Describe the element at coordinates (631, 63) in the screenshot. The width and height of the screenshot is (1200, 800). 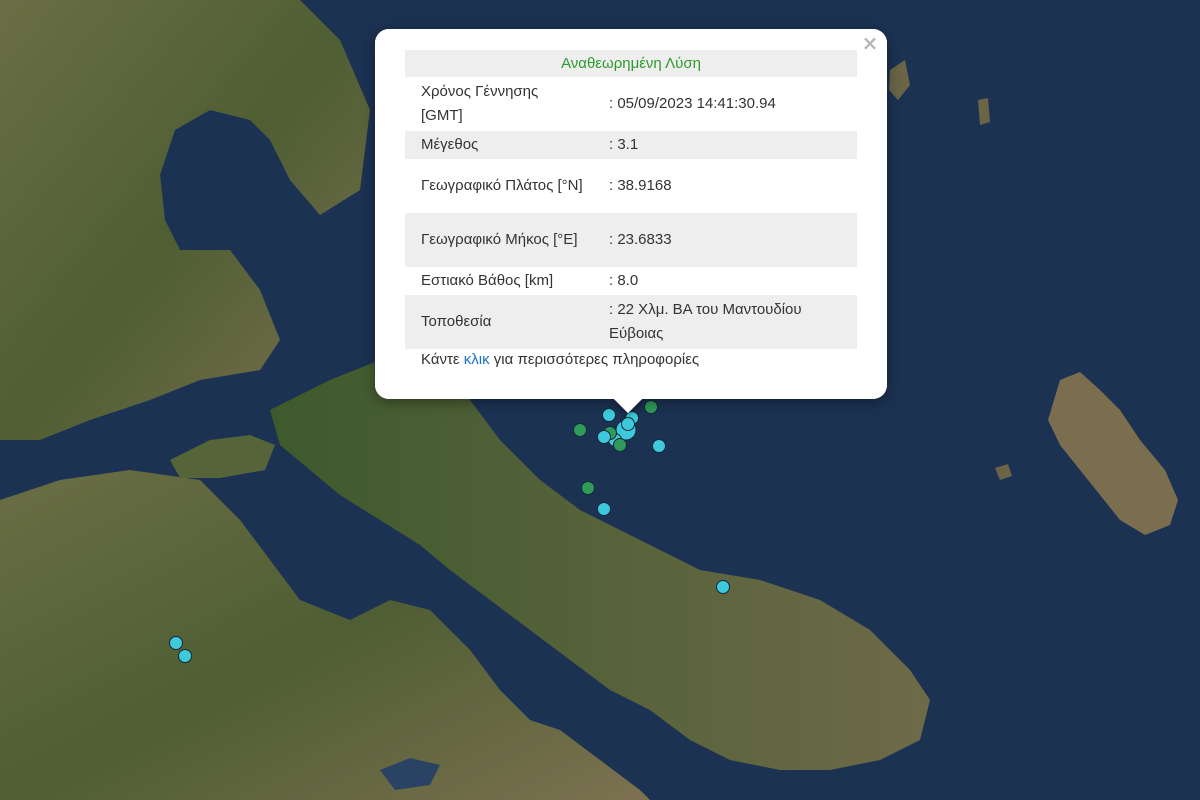
I see `popup-title: Αναθεωρημένη Λύση` at that location.